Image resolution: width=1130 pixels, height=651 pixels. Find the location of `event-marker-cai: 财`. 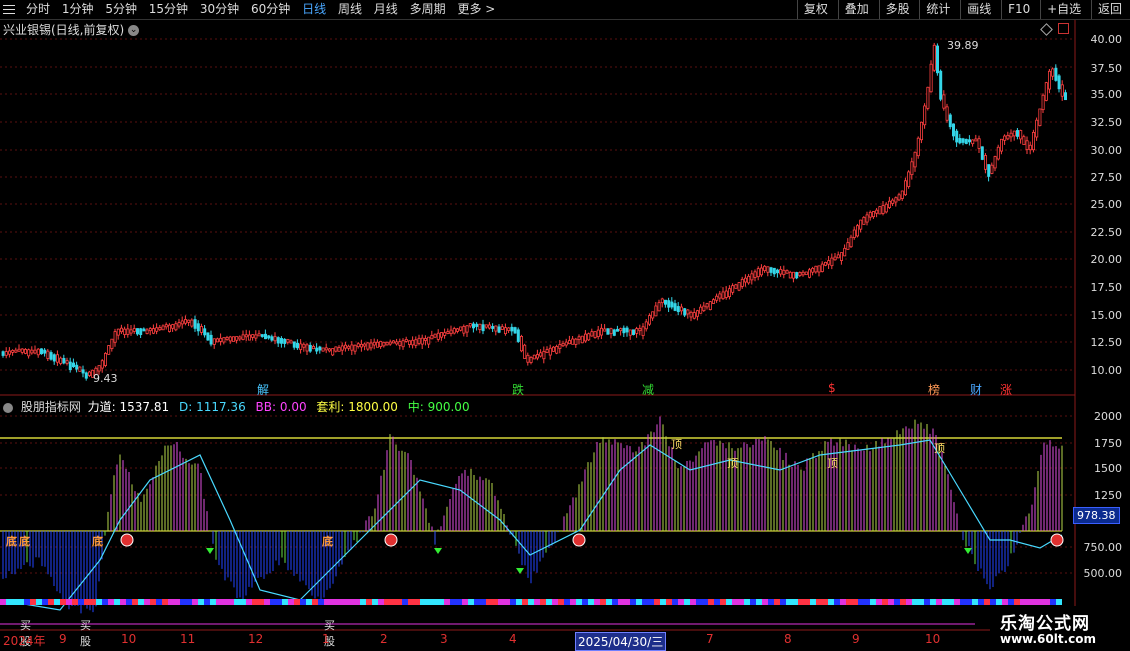

event-marker-cai: 财 is located at coordinates (976, 389).